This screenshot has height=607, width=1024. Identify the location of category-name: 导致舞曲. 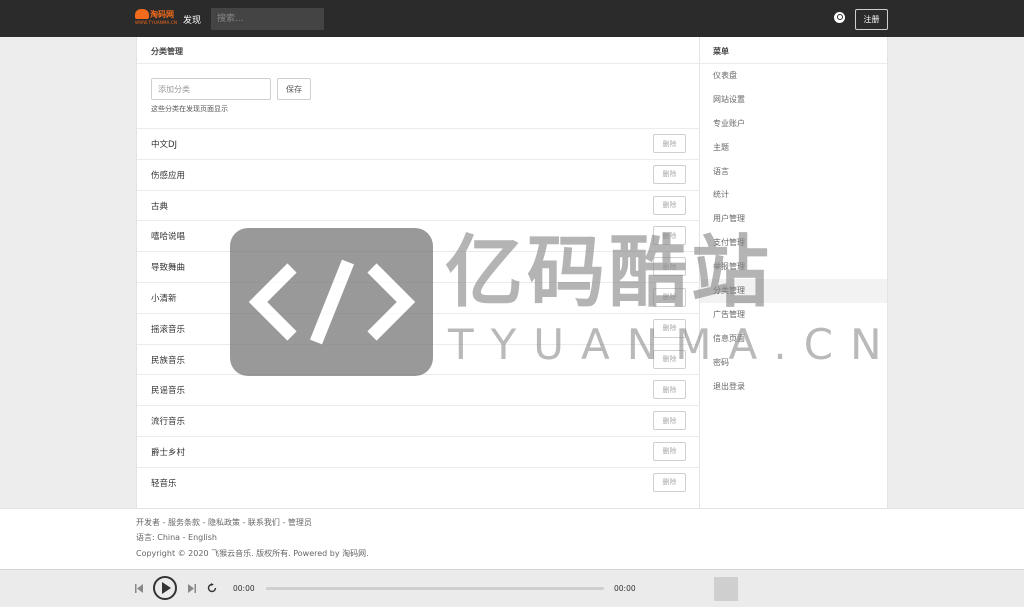
(168, 268).